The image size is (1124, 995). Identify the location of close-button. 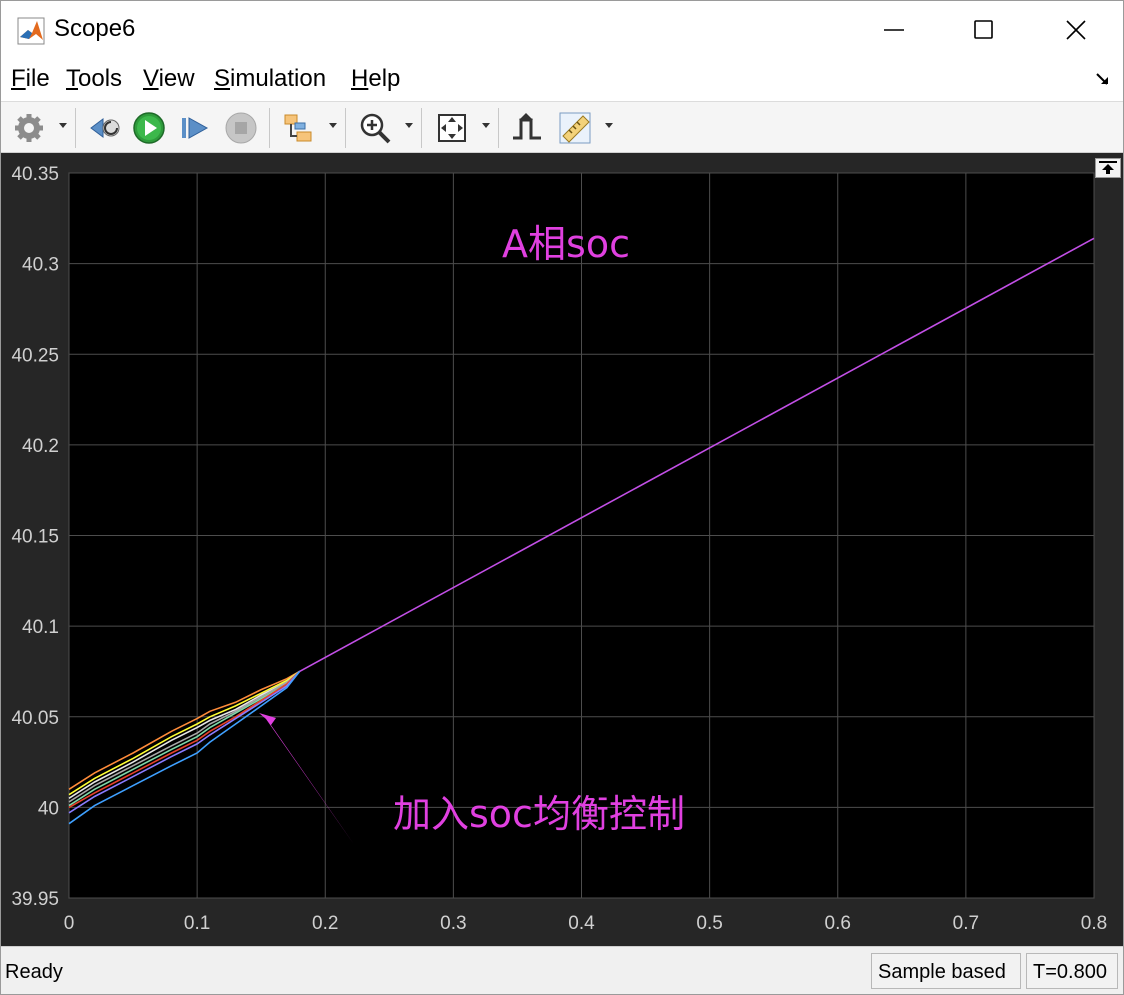
(1076, 30).